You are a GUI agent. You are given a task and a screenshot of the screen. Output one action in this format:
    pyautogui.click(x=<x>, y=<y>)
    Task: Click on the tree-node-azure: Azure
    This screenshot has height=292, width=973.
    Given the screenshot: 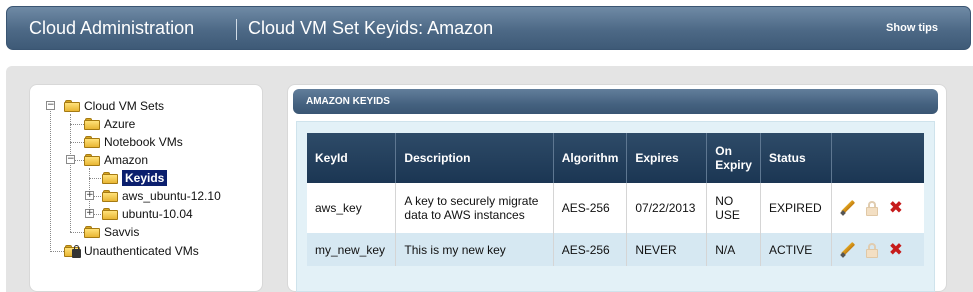 What is the action you would take?
    pyautogui.click(x=109, y=124)
    